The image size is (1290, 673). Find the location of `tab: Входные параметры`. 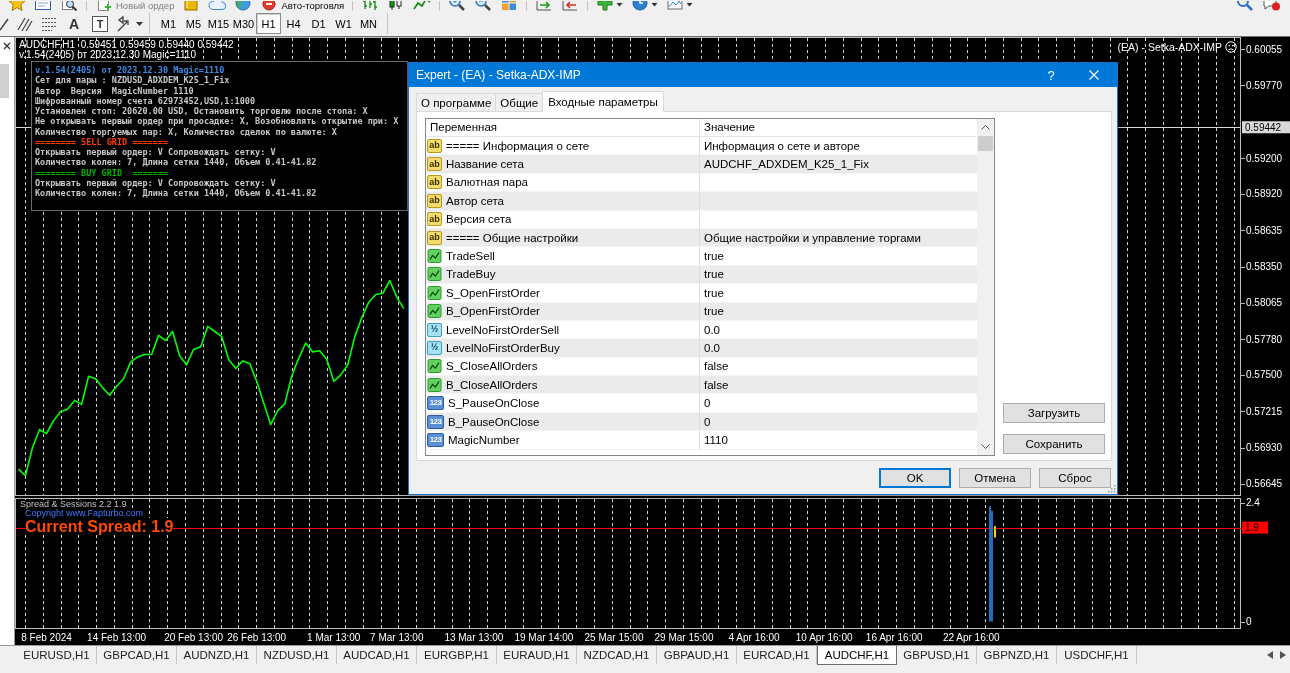

tab: Входные параметры is located at coordinates (603, 101).